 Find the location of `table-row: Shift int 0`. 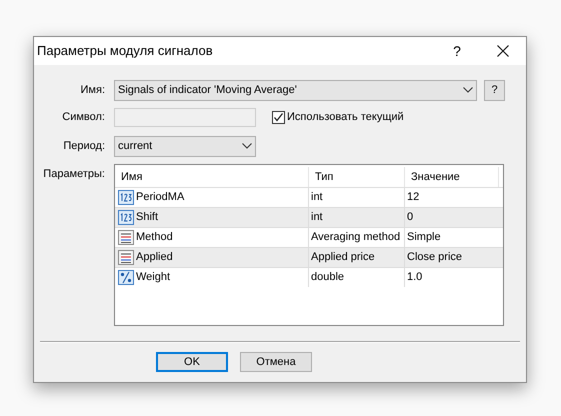

table-row: Shift int 0 is located at coordinates (309, 217).